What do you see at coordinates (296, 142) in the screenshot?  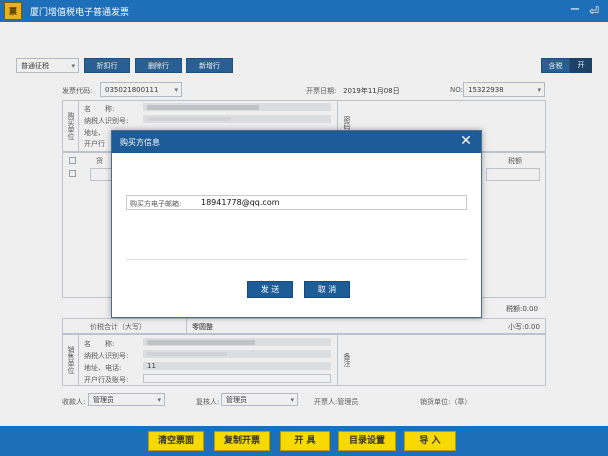 I see `dialog-header: 购买方信息 ✕` at bounding box center [296, 142].